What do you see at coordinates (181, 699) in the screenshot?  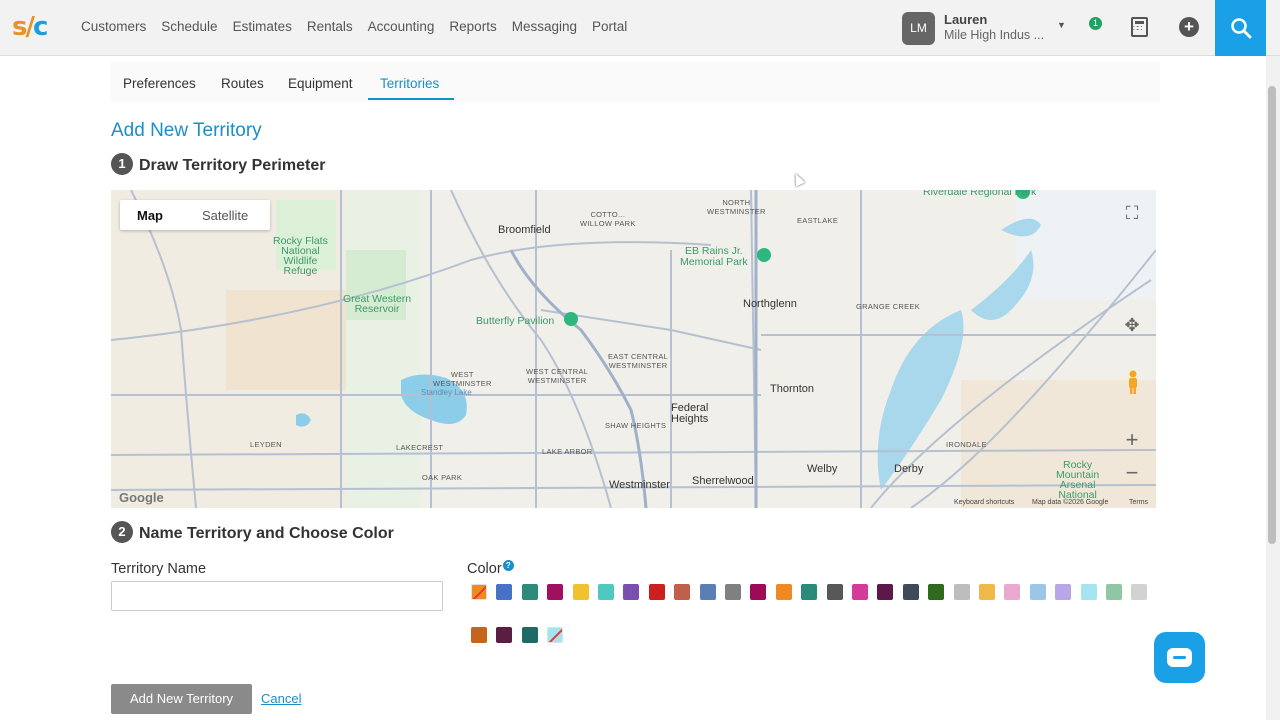 I see `add-territory-button: Add New Territory` at bounding box center [181, 699].